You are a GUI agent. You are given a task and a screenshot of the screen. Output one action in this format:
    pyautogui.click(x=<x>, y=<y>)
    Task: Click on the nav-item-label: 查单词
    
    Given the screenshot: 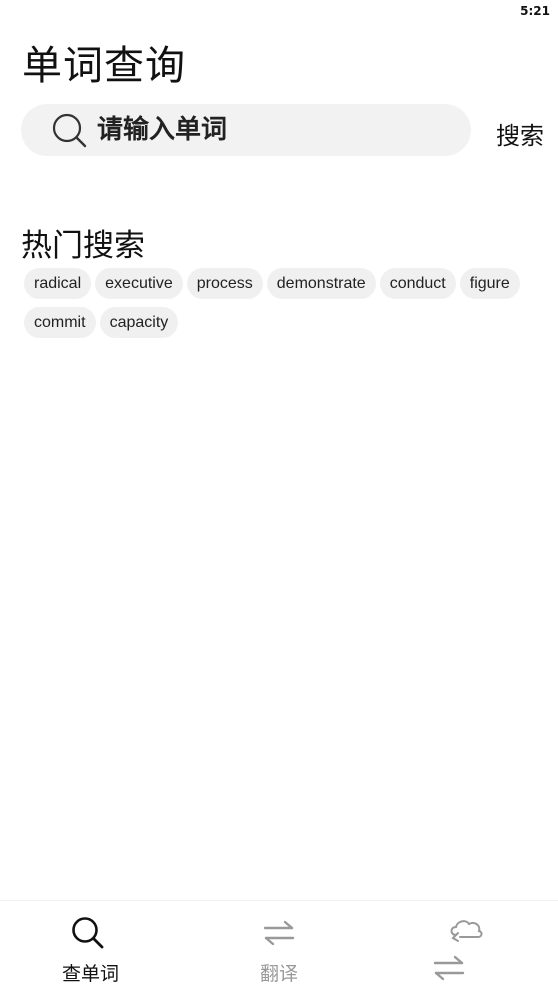 What is the action you would take?
    pyautogui.click(x=91, y=974)
    